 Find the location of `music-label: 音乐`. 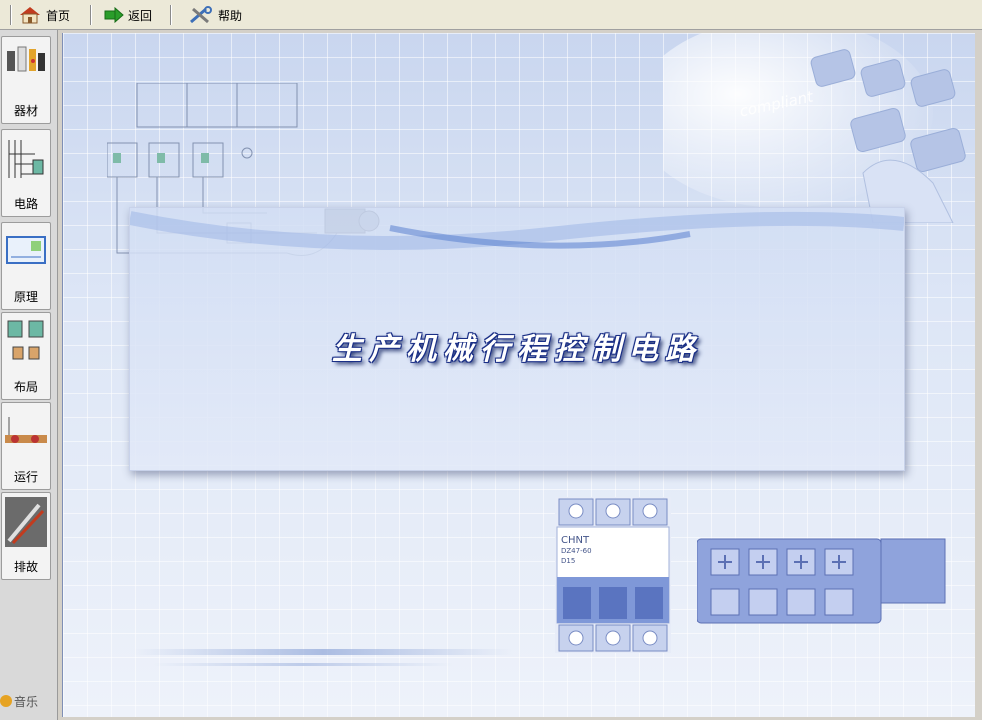

music-label: 音乐 is located at coordinates (26, 701).